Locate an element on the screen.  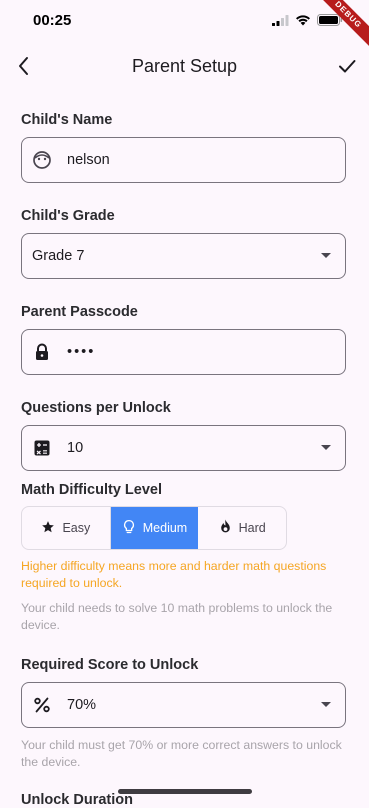
difficulty-segmented-control: Easy Medium Hard is located at coordinates (154, 528).